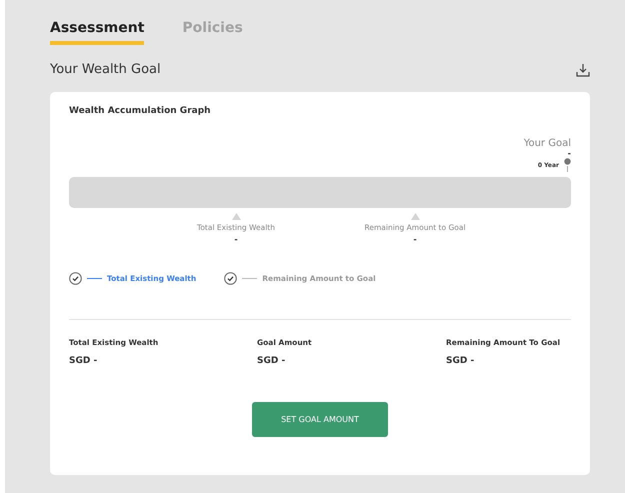 Image resolution: width=625 pixels, height=493 pixels. I want to click on tab: Assessment, so click(97, 32).